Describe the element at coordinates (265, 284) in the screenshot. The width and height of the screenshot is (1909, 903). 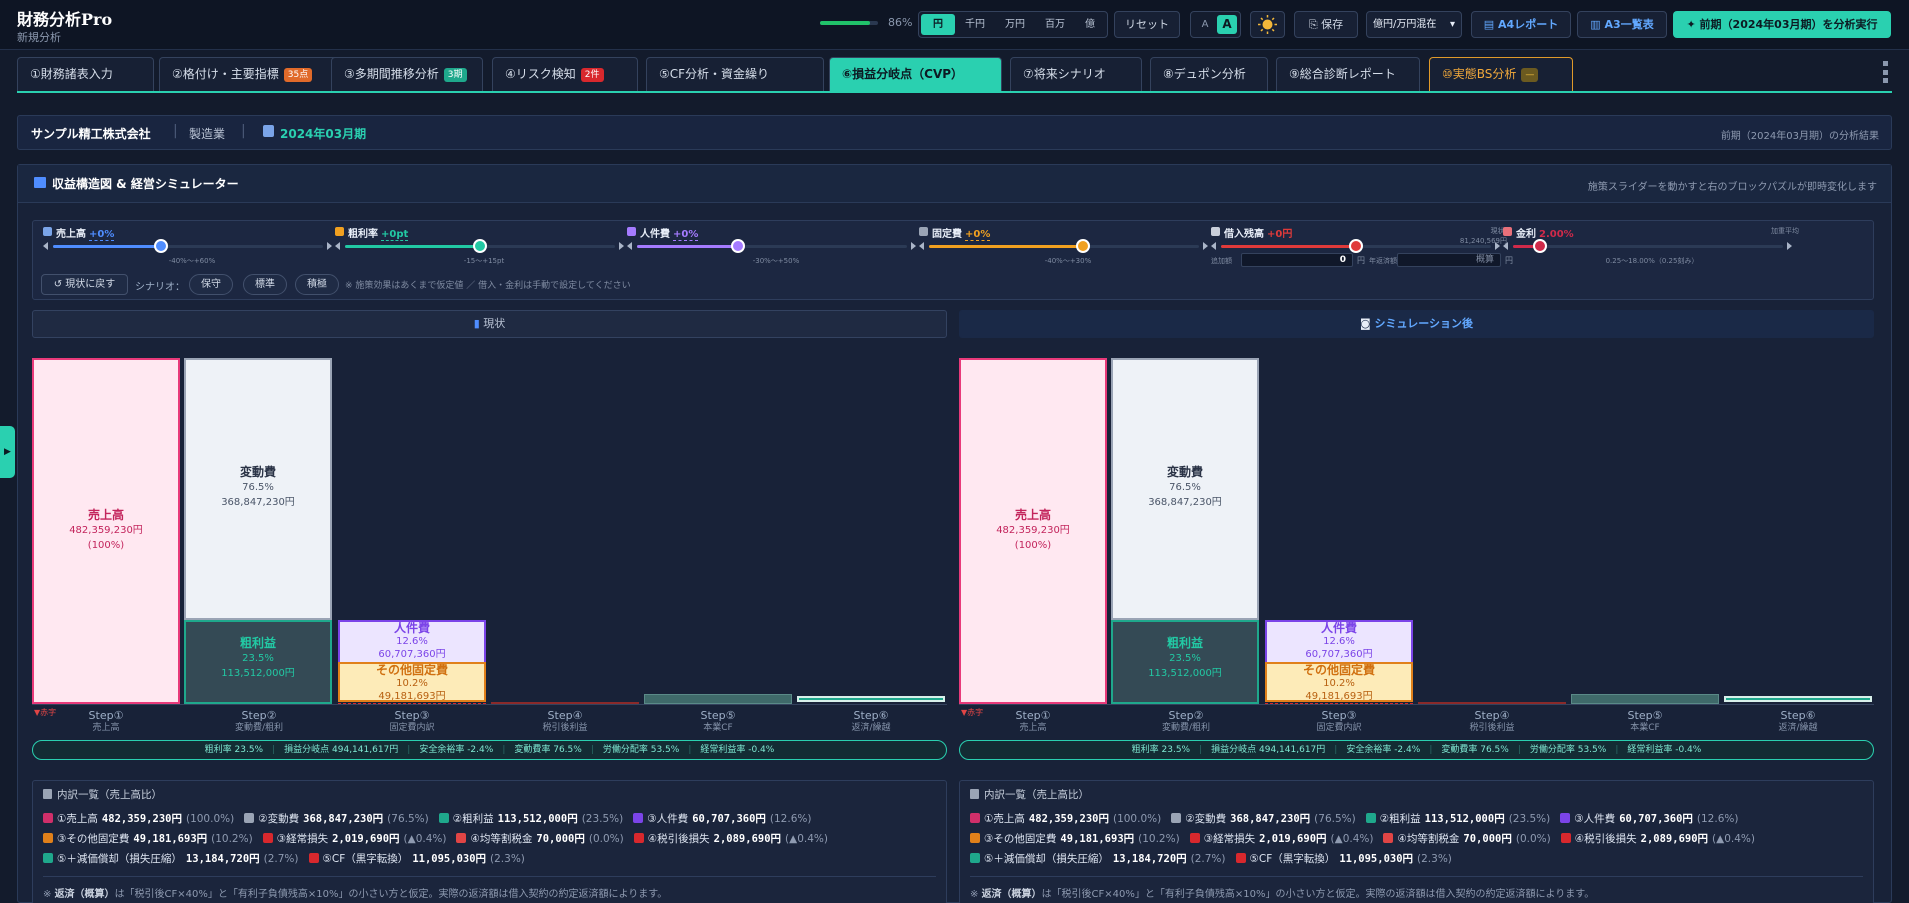
I see `scenario-button-1: 標準` at that location.